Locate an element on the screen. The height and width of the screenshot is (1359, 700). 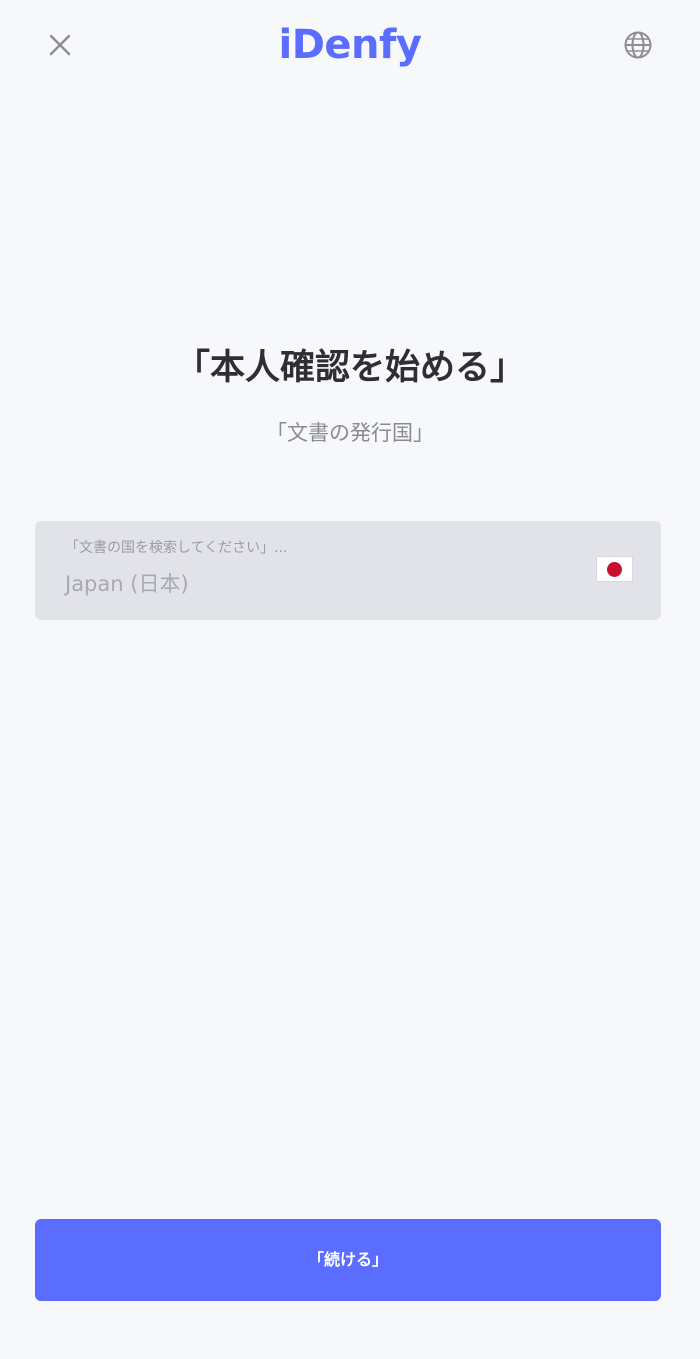
flag-sun-disc is located at coordinates (614, 569).